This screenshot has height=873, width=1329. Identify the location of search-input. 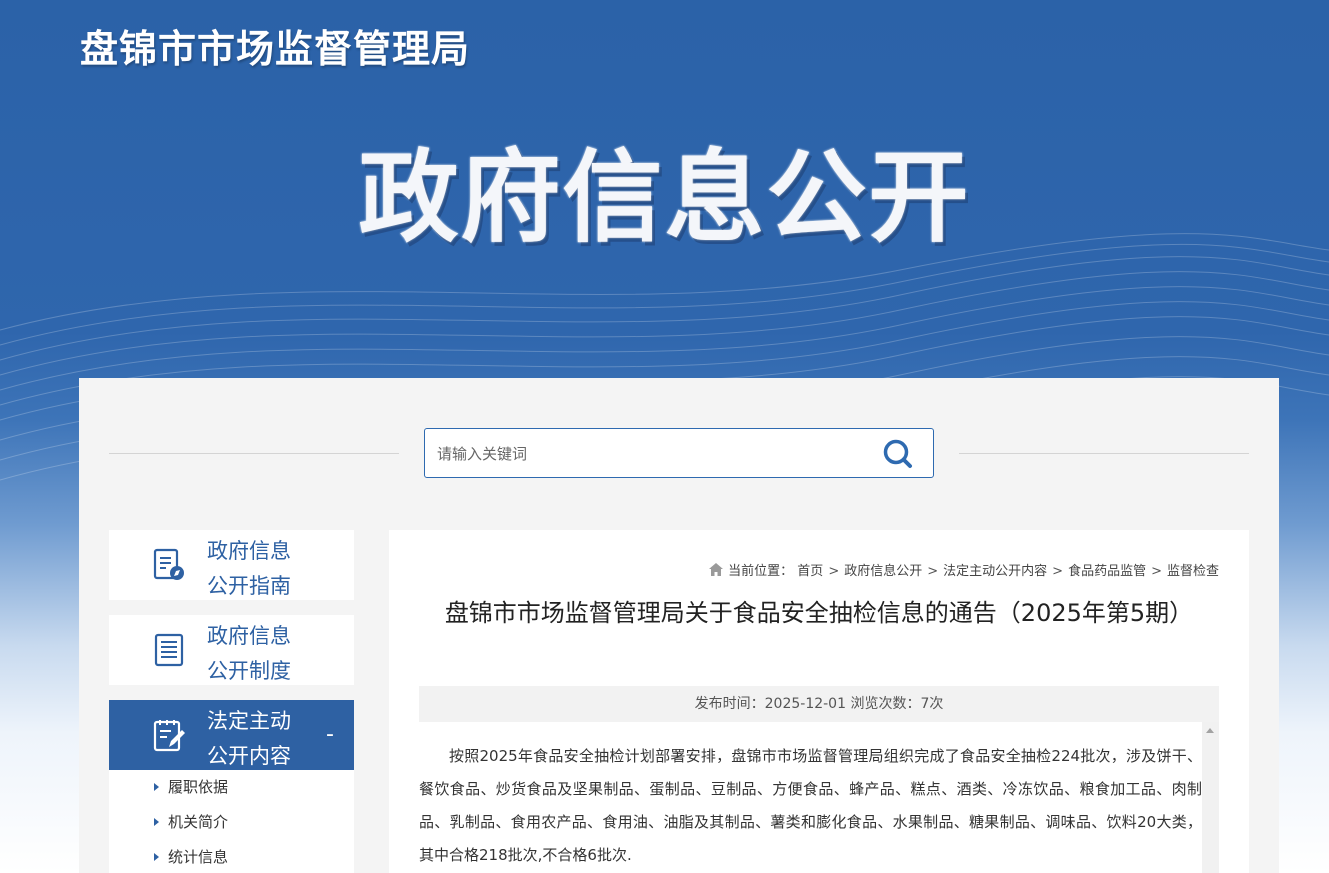
(647, 454).